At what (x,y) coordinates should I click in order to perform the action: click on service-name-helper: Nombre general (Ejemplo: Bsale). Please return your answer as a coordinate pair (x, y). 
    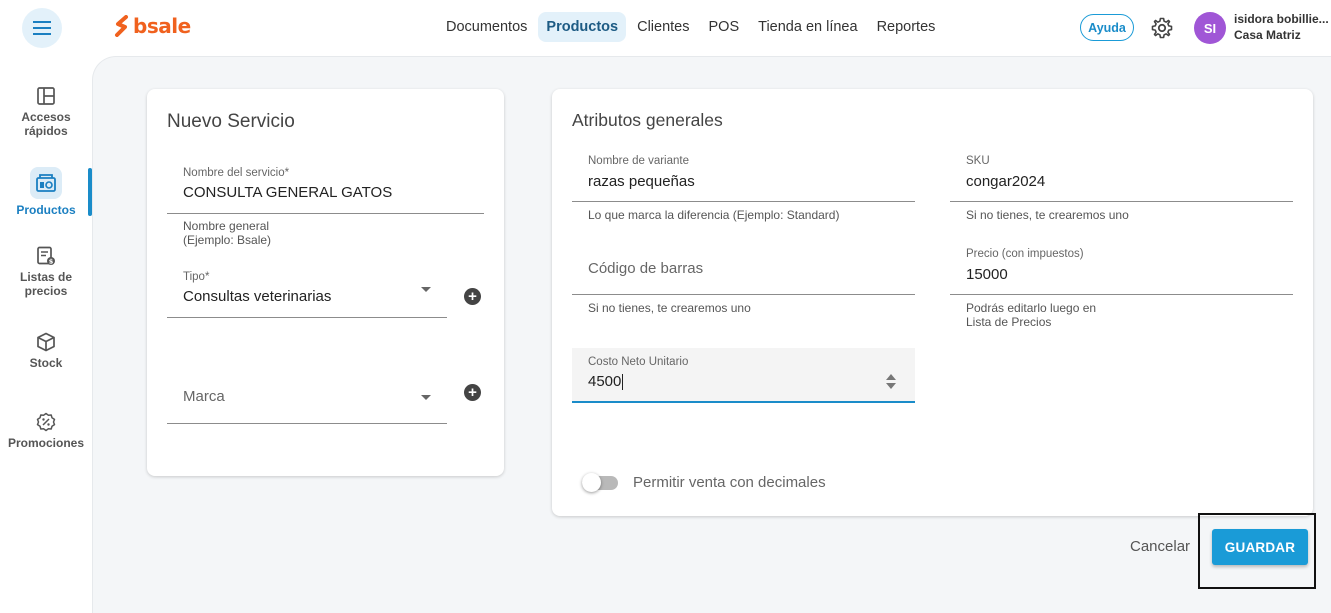
    Looking at the image, I should click on (227, 233).